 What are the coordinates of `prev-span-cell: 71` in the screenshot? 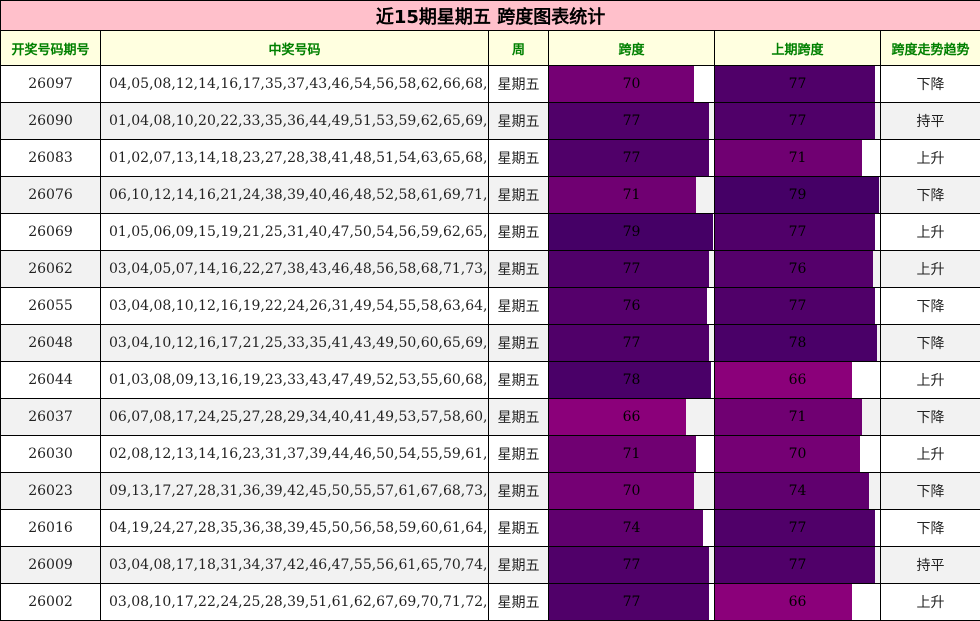 It's located at (798, 158).